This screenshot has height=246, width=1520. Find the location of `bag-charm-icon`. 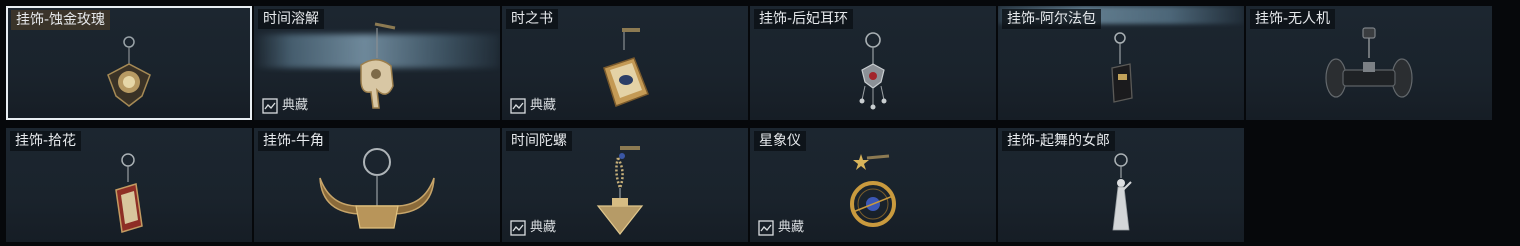

bag-charm-icon is located at coordinates (1122, 67).